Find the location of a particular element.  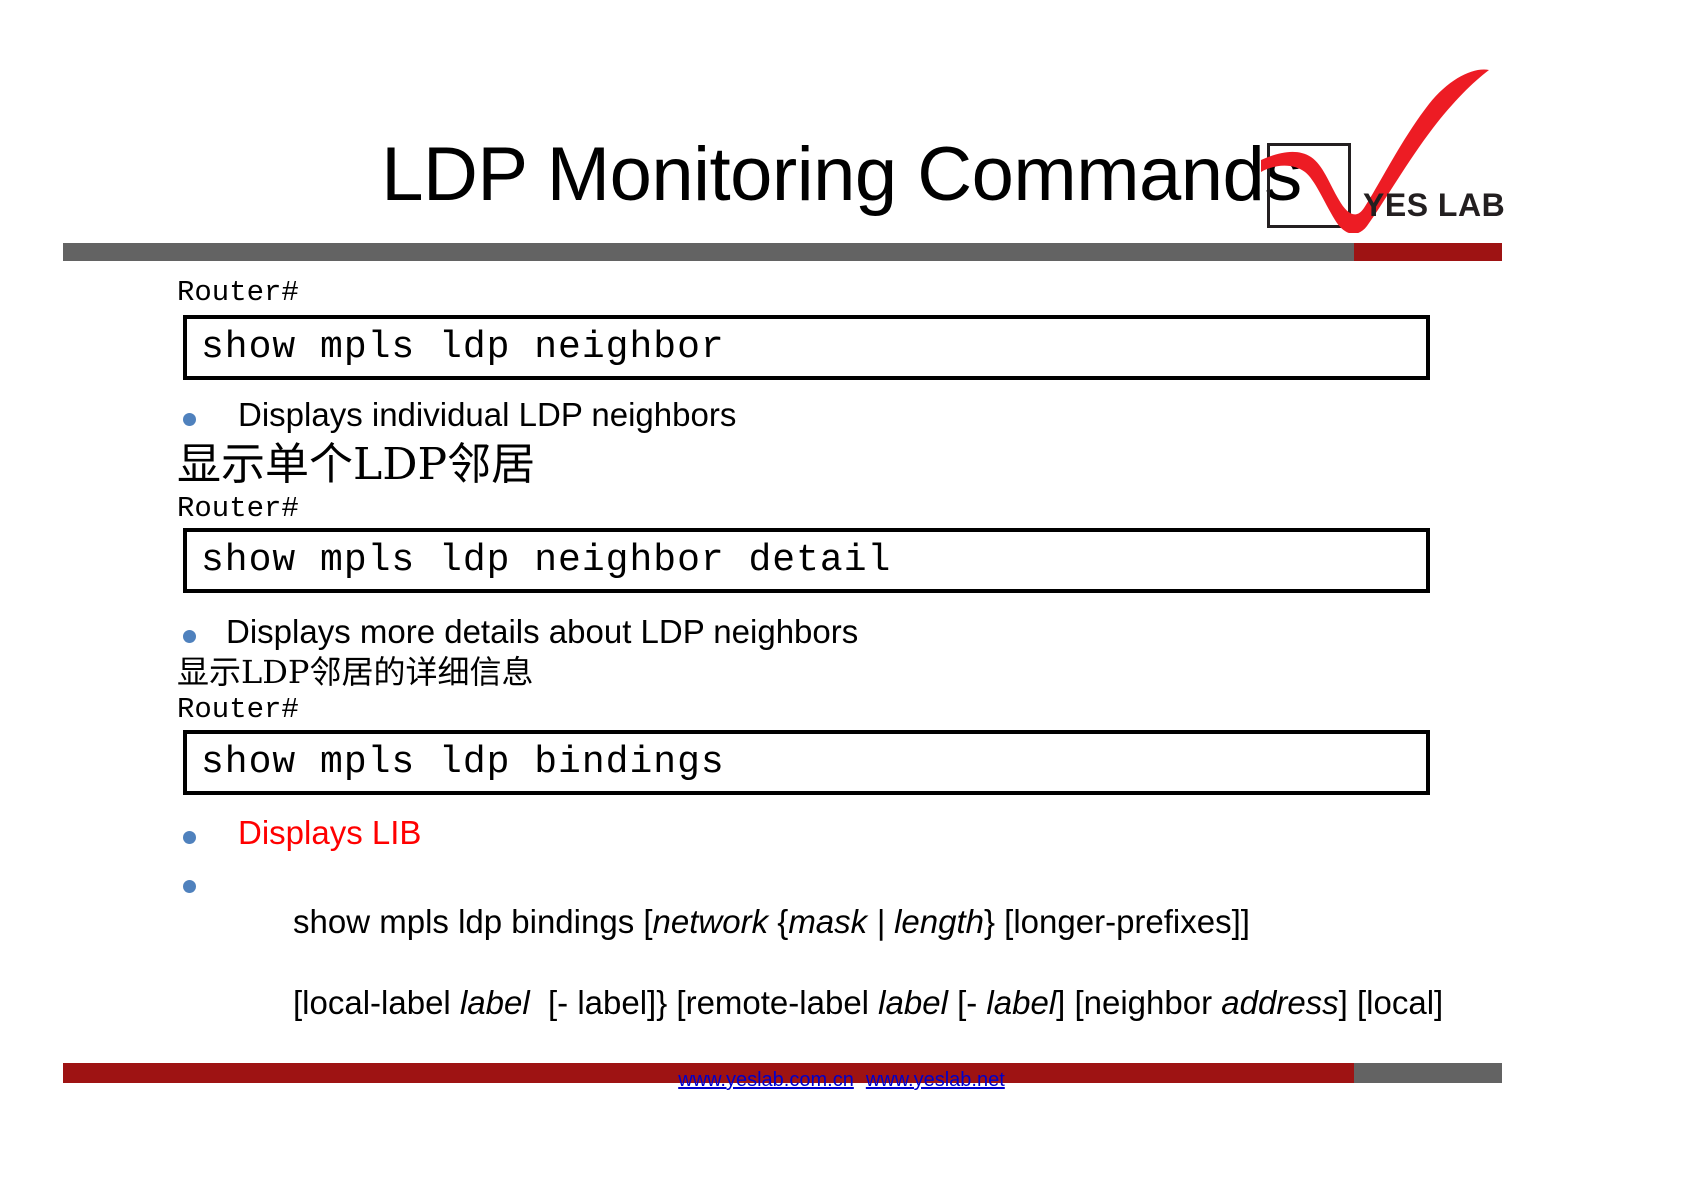

syntax-l1-c: } [longer-prefixes]] is located at coordinates (1116, 922).